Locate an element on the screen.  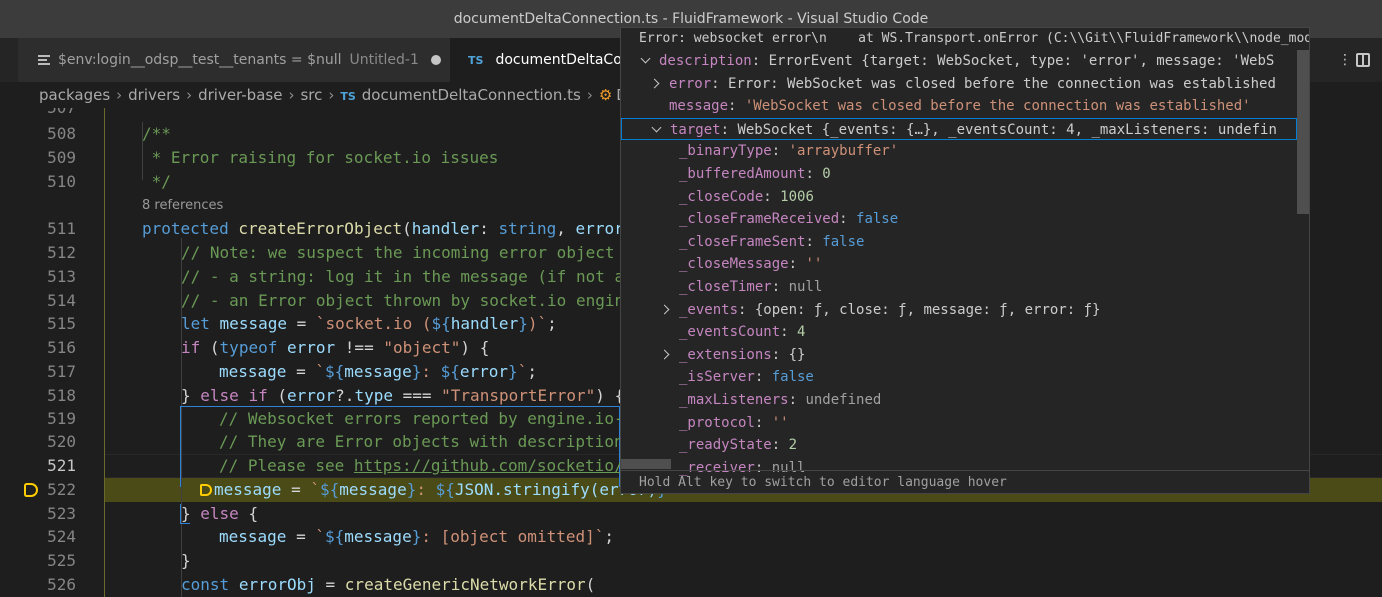
variable-name: error is located at coordinates (690, 83).